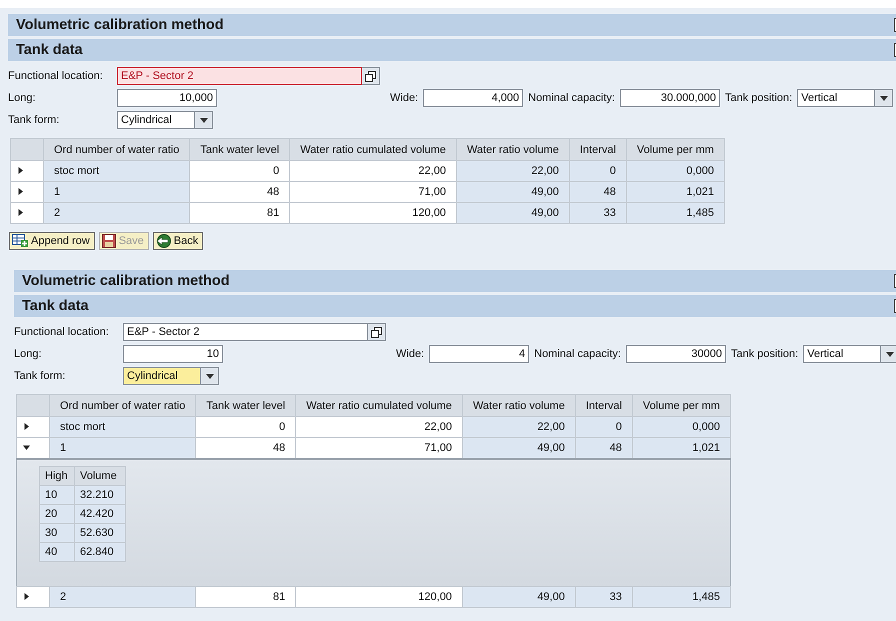 The width and height of the screenshot is (896, 621). Describe the element at coordinates (178, 241) in the screenshot. I see `back-button: Back` at that location.